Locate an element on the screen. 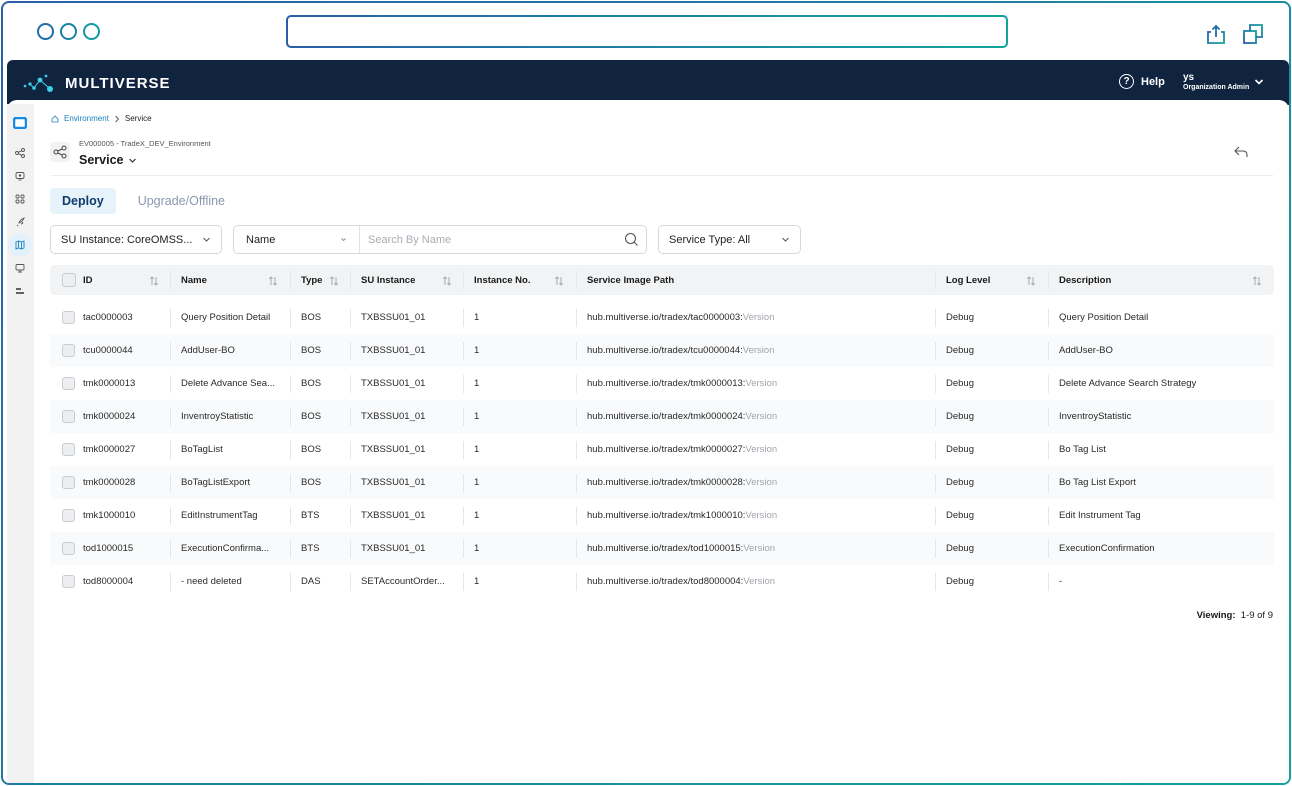 The width and height of the screenshot is (1292, 786). search-input is located at coordinates (488, 239).